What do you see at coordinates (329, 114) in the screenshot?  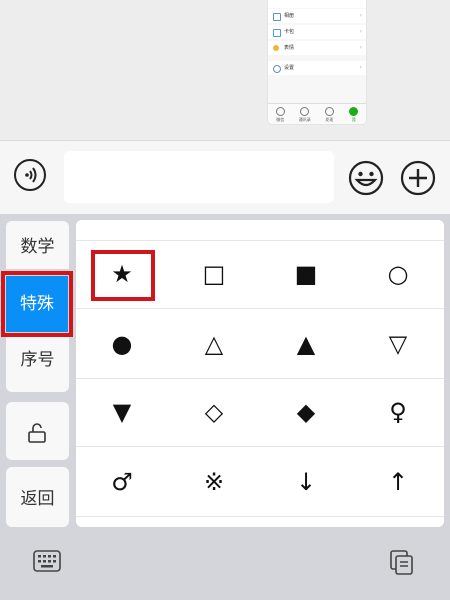 I see `thumb-tab-discover: 发现` at bounding box center [329, 114].